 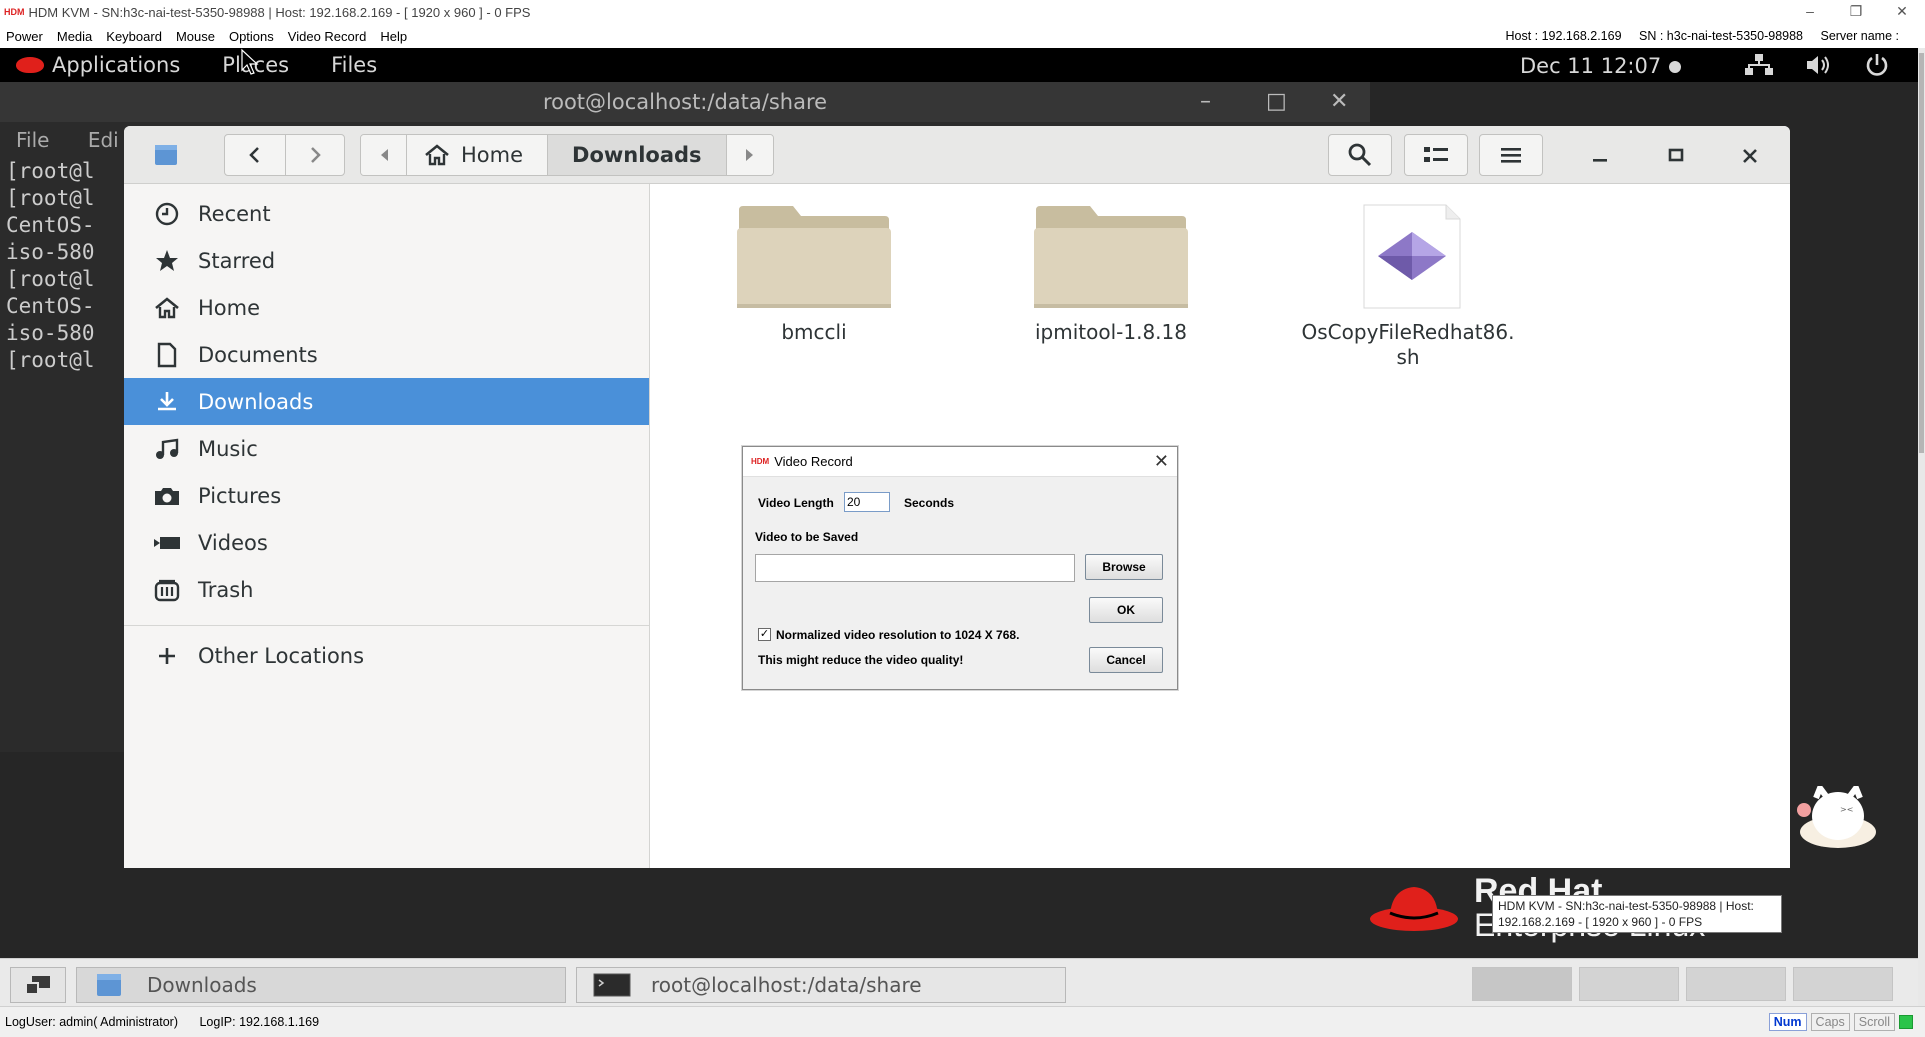 What do you see at coordinates (1874, 1022) in the screenshot?
I see `scroll-lock-indicator: Scroll` at bounding box center [1874, 1022].